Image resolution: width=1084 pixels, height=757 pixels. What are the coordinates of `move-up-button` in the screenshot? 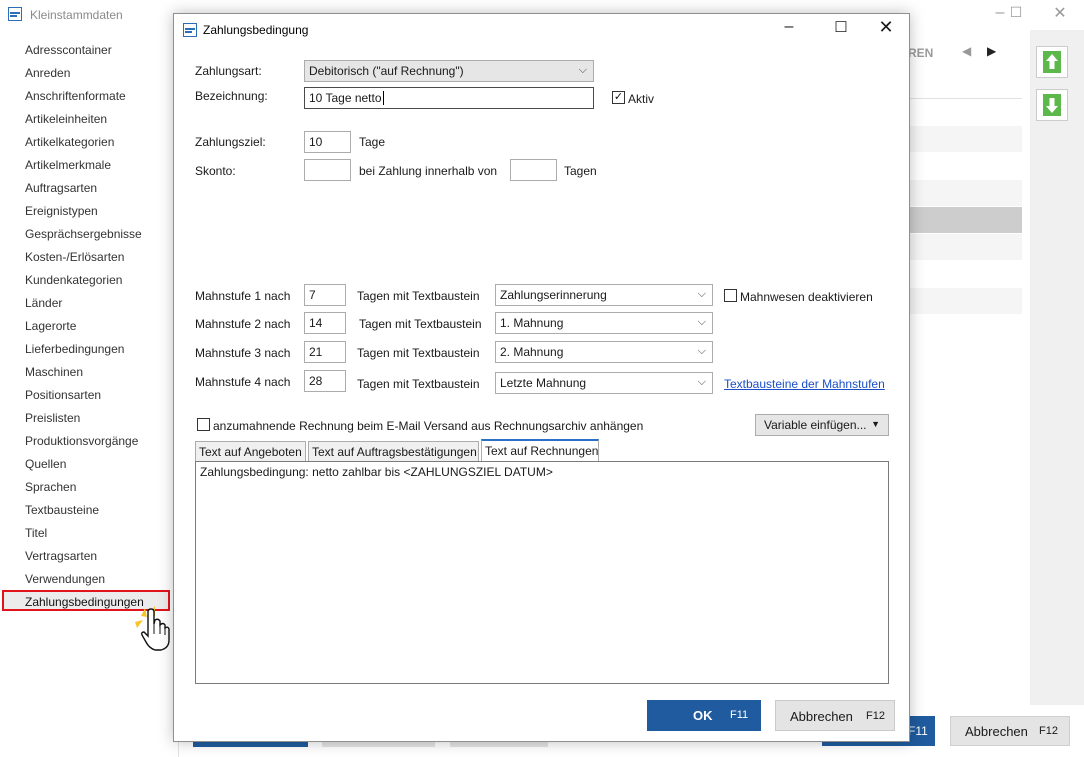 It's located at (1052, 62).